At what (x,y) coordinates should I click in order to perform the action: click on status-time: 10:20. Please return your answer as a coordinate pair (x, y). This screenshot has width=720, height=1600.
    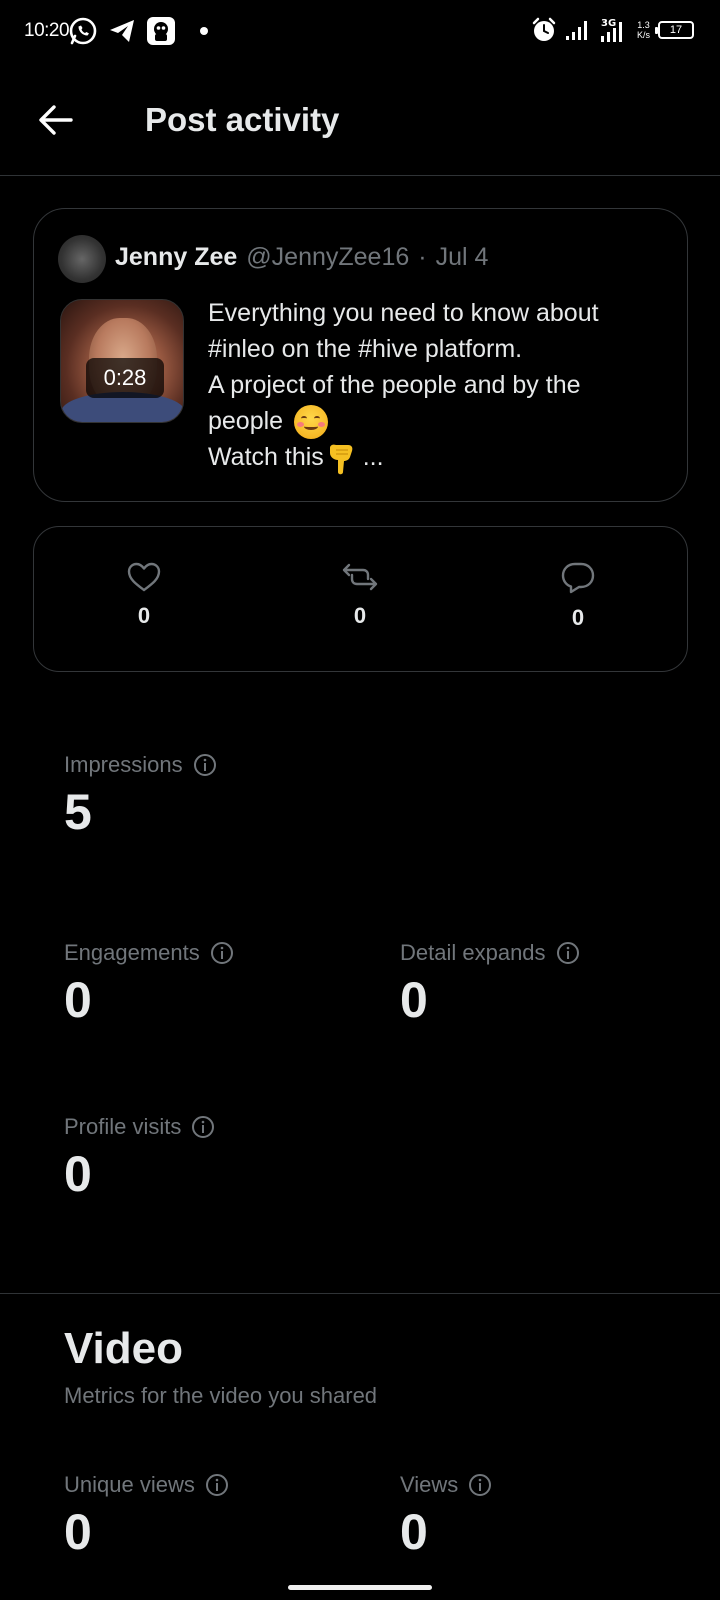
    Looking at the image, I should click on (47, 30).